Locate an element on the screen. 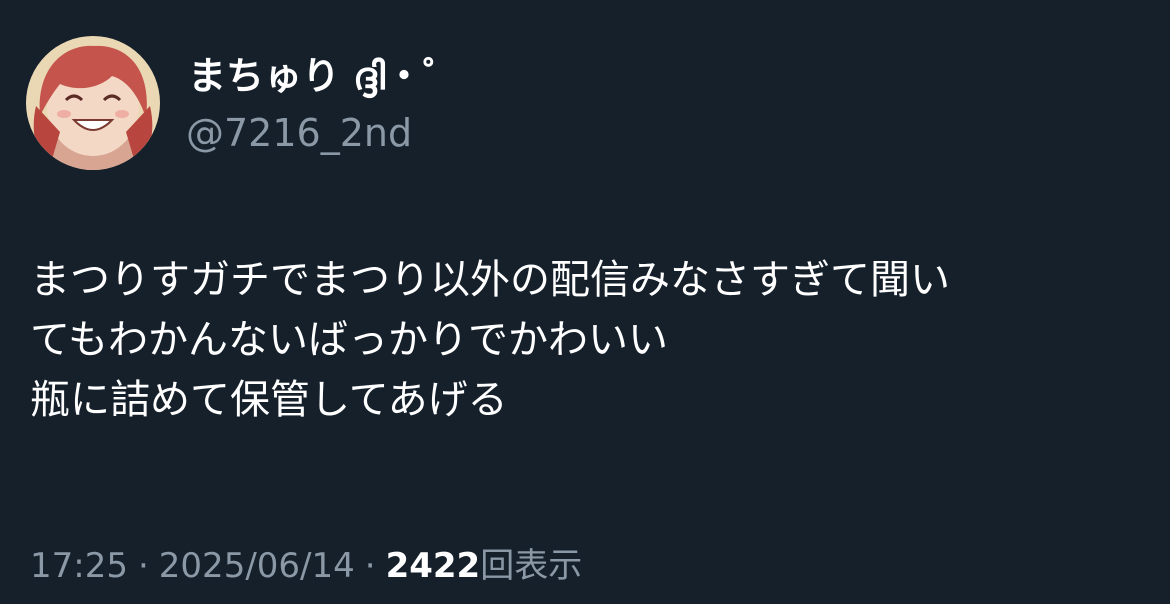 The image size is (1170, 604). views-label: 回表示 is located at coordinates (531, 566).